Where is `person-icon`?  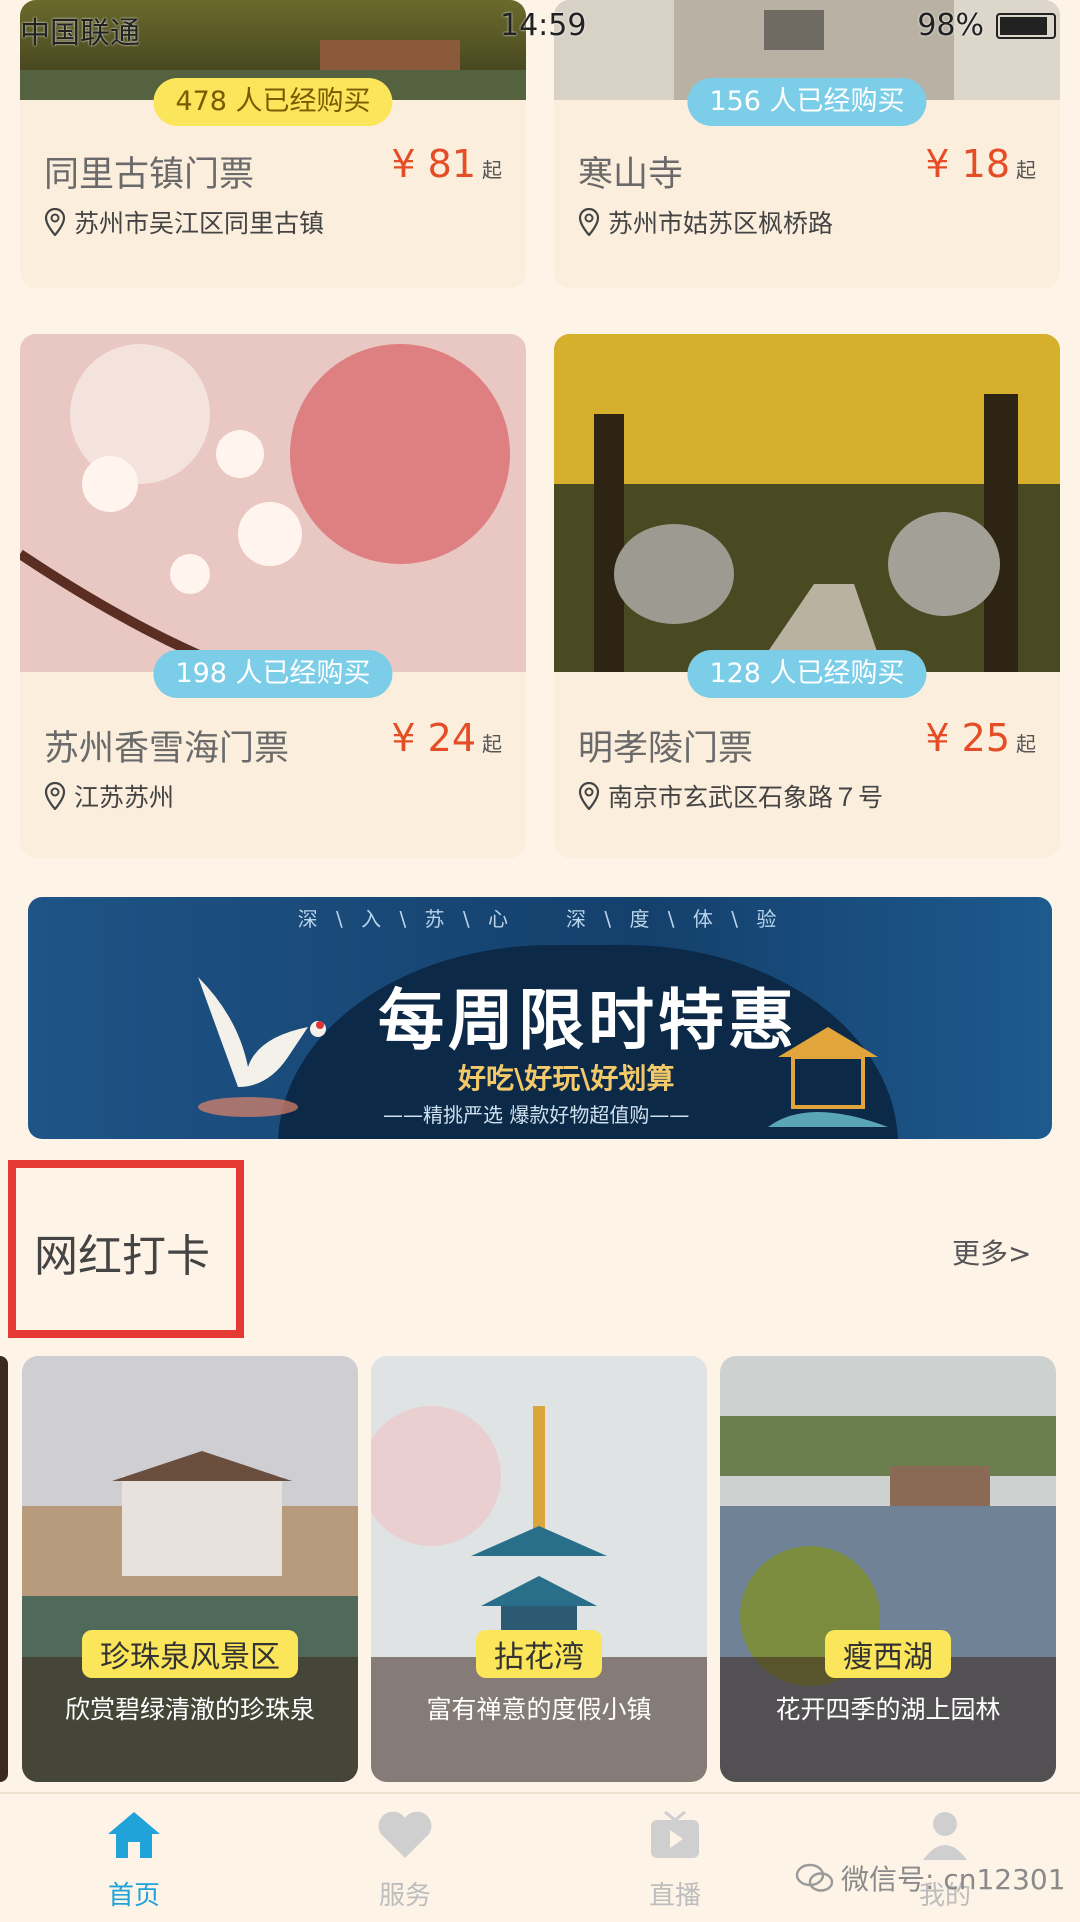
person-icon is located at coordinates (945, 1836).